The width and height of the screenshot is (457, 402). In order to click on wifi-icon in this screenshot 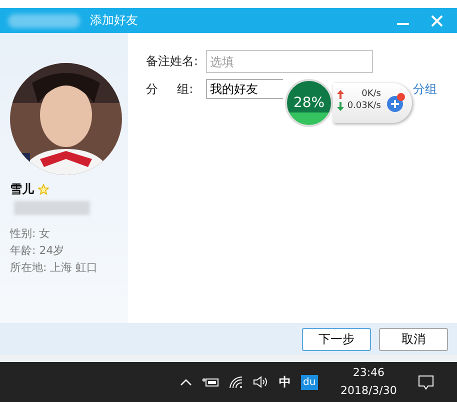, I will do `click(236, 382)`.